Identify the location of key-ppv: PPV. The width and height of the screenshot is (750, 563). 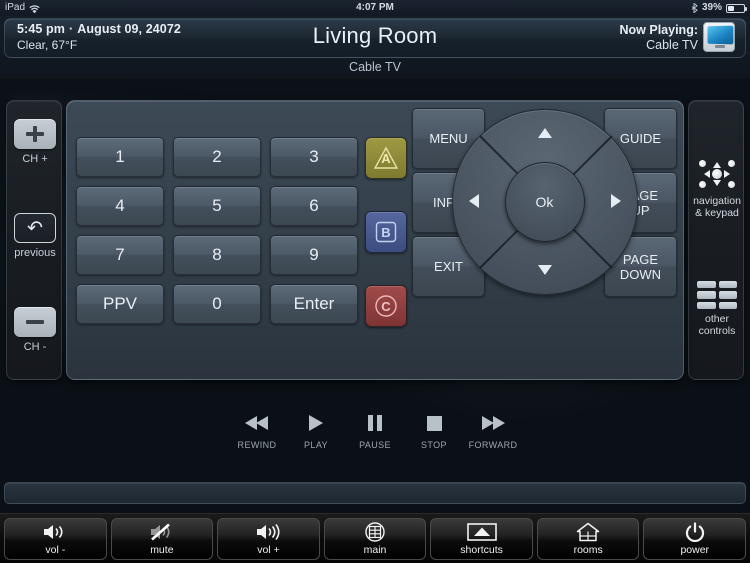
(120, 304).